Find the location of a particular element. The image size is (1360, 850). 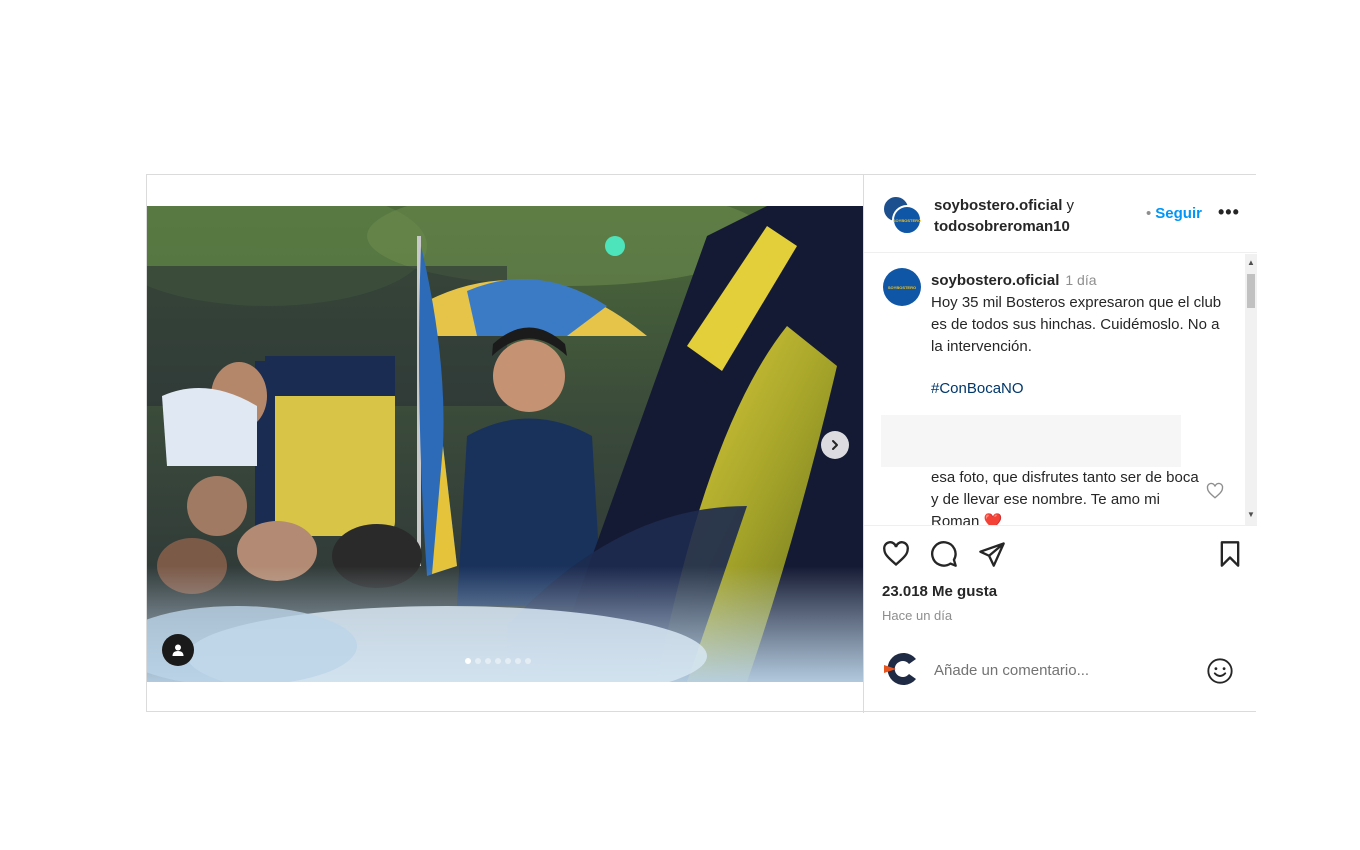

emoji-icon is located at coordinates (1220, 671).